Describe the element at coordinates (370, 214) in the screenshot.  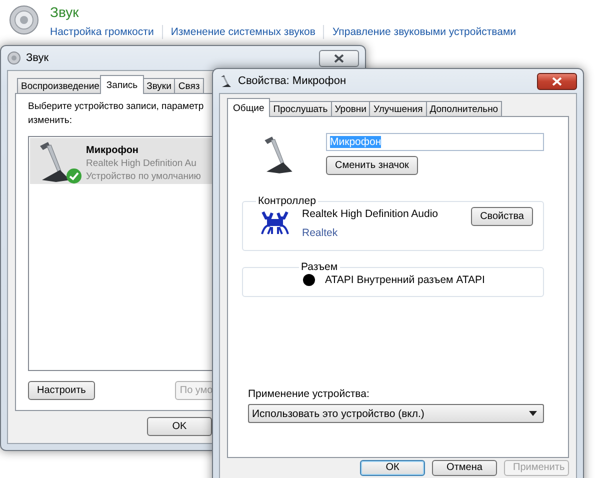
I see `controller-name: Realtek High Definition Audio` at that location.